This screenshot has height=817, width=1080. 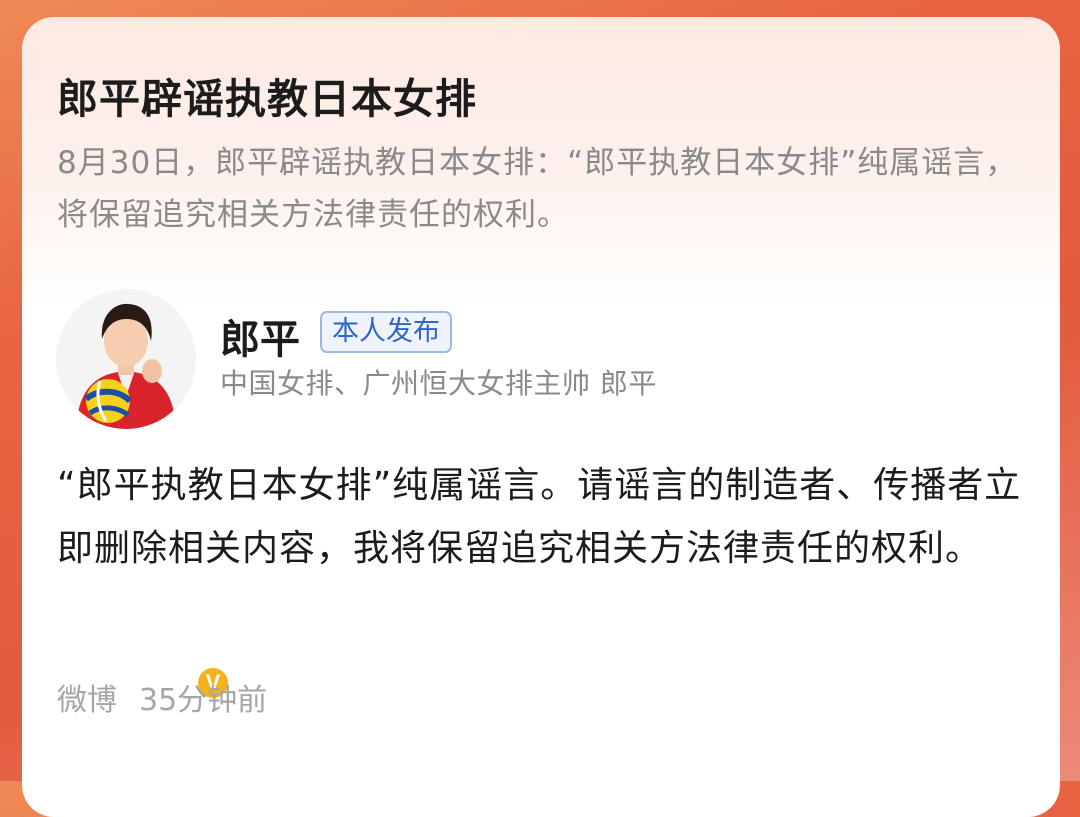 I want to click on post-source: 微博, so click(x=87, y=700).